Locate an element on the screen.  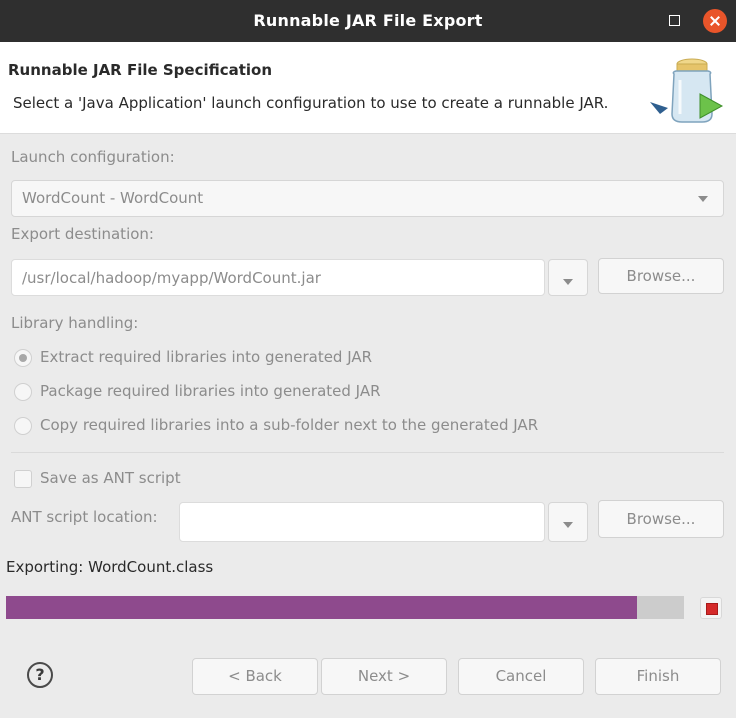
launch-config-value: WordCount - WordCount is located at coordinates (113, 198).